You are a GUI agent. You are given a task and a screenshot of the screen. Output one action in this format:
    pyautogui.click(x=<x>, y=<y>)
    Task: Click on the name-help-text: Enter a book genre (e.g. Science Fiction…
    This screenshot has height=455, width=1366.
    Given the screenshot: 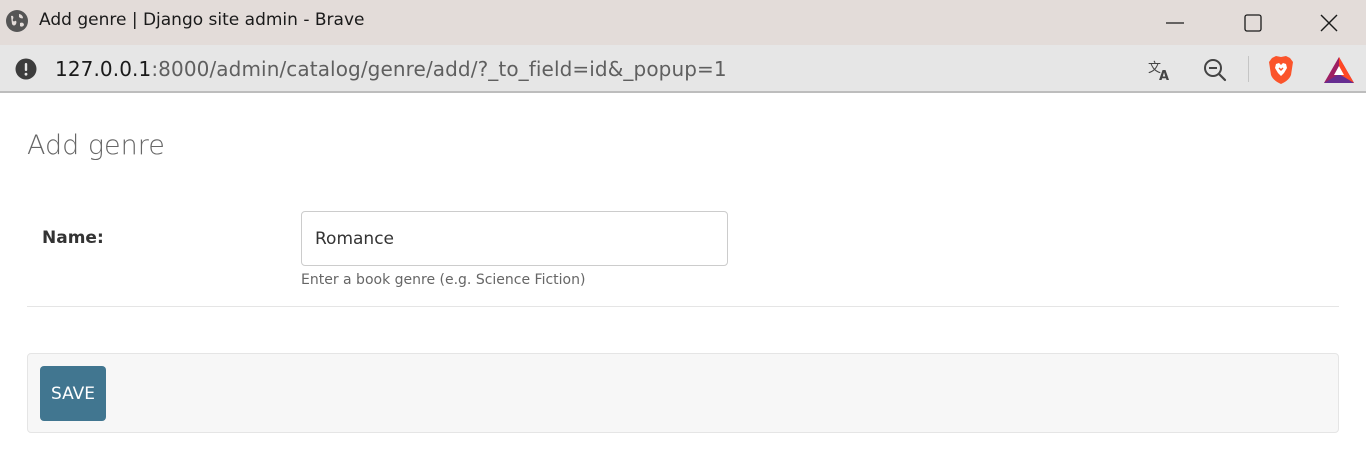 What is the action you would take?
    pyautogui.click(x=443, y=280)
    